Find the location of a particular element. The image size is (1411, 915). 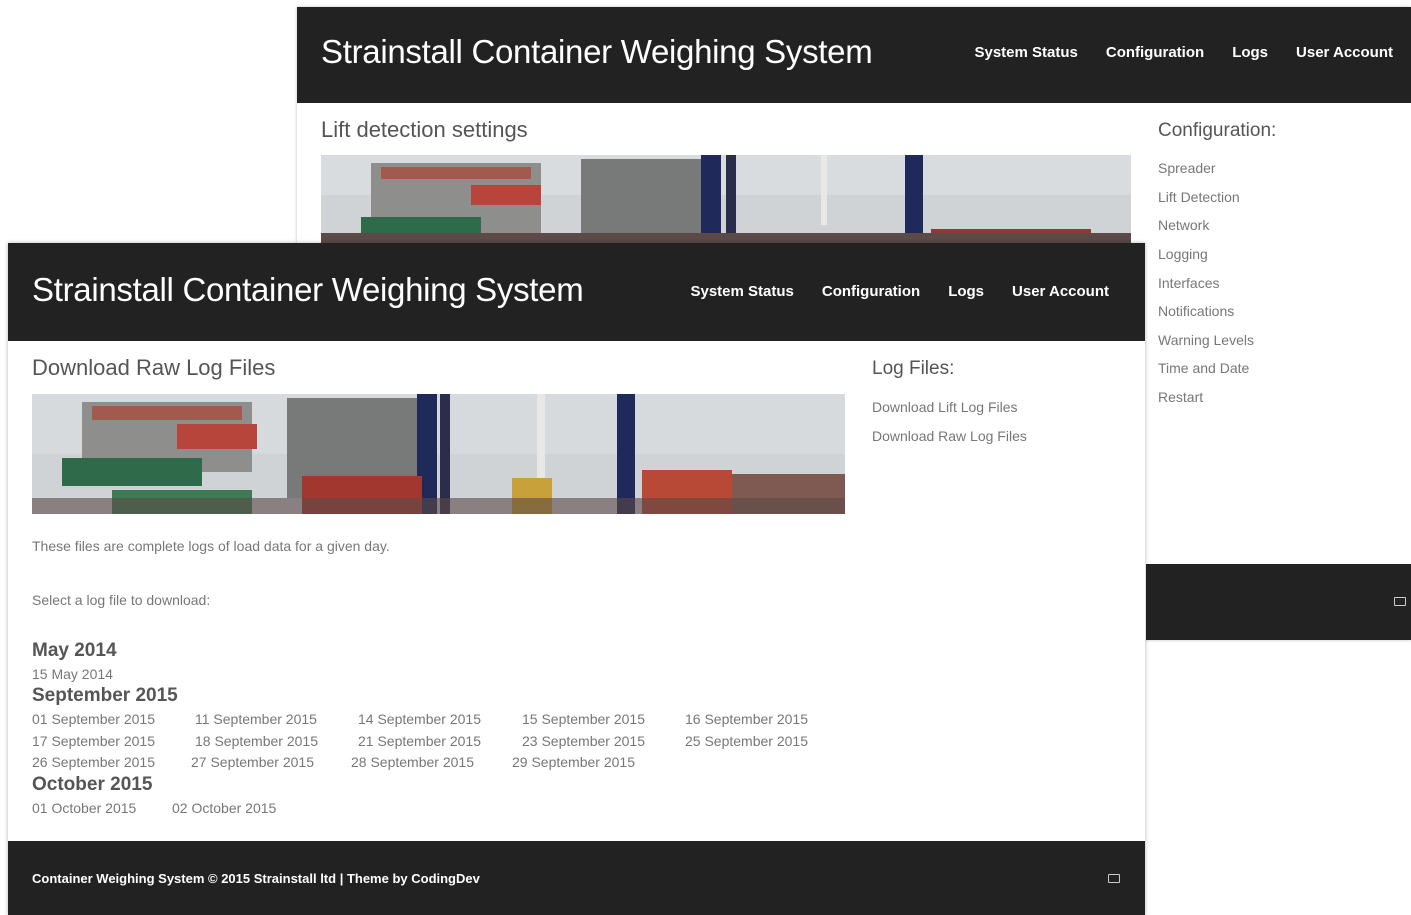

instruction-text: Select a log file to download: is located at coordinates (121, 600).